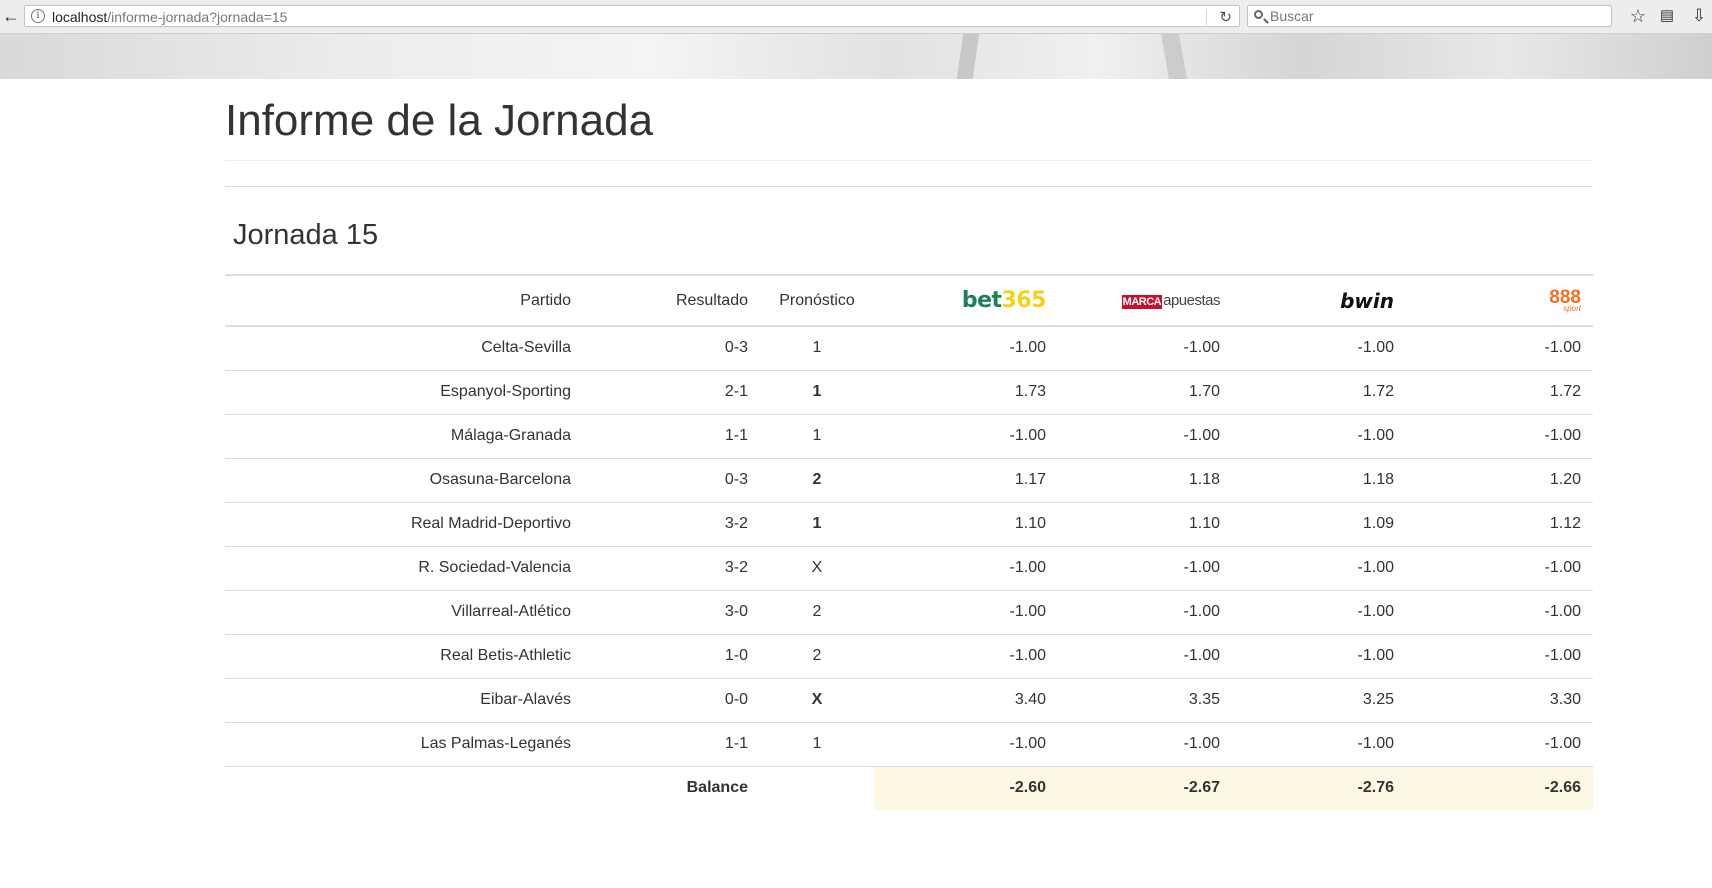 Image resolution: width=1712 pixels, height=888 pixels. Describe the element at coordinates (909, 160) in the screenshot. I see `title-divider` at that location.